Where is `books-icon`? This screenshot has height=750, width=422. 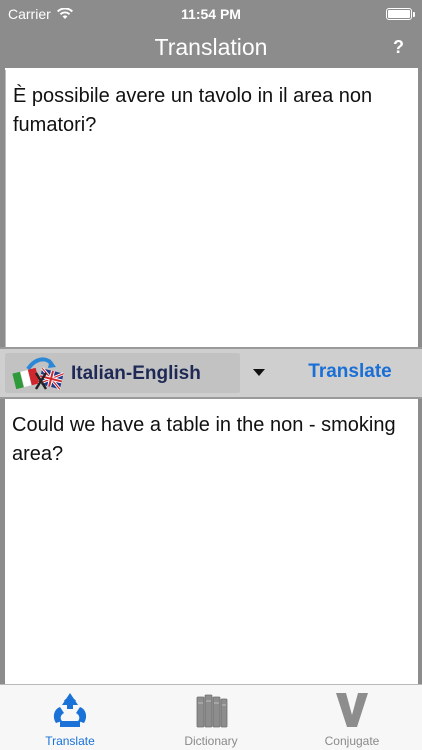 books-icon is located at coordinates (212, 711).